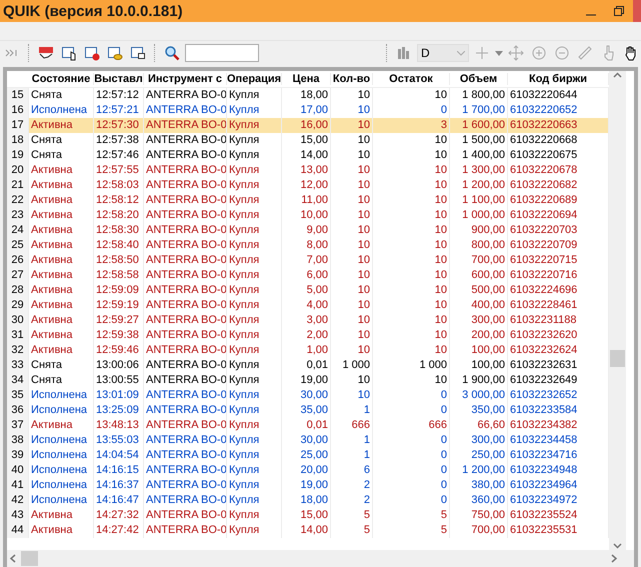 This screenshot has height=567, width=641. I want to click on column-header: Инструмент с, so click(185, 79).